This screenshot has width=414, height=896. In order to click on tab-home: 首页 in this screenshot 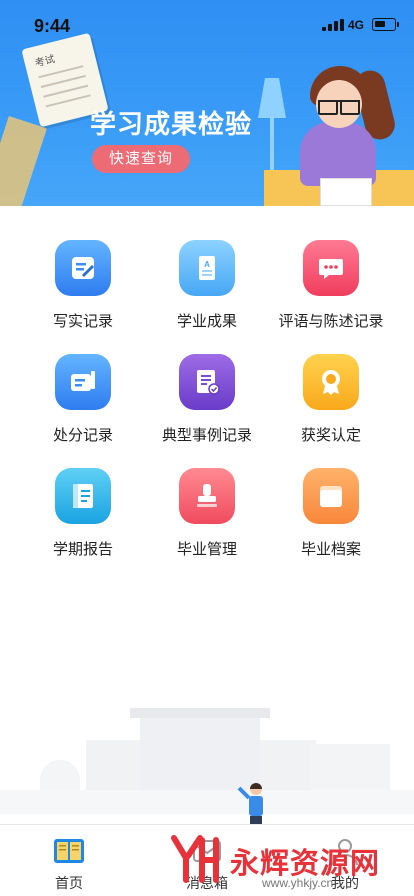, I will do `click(69, 860)`.